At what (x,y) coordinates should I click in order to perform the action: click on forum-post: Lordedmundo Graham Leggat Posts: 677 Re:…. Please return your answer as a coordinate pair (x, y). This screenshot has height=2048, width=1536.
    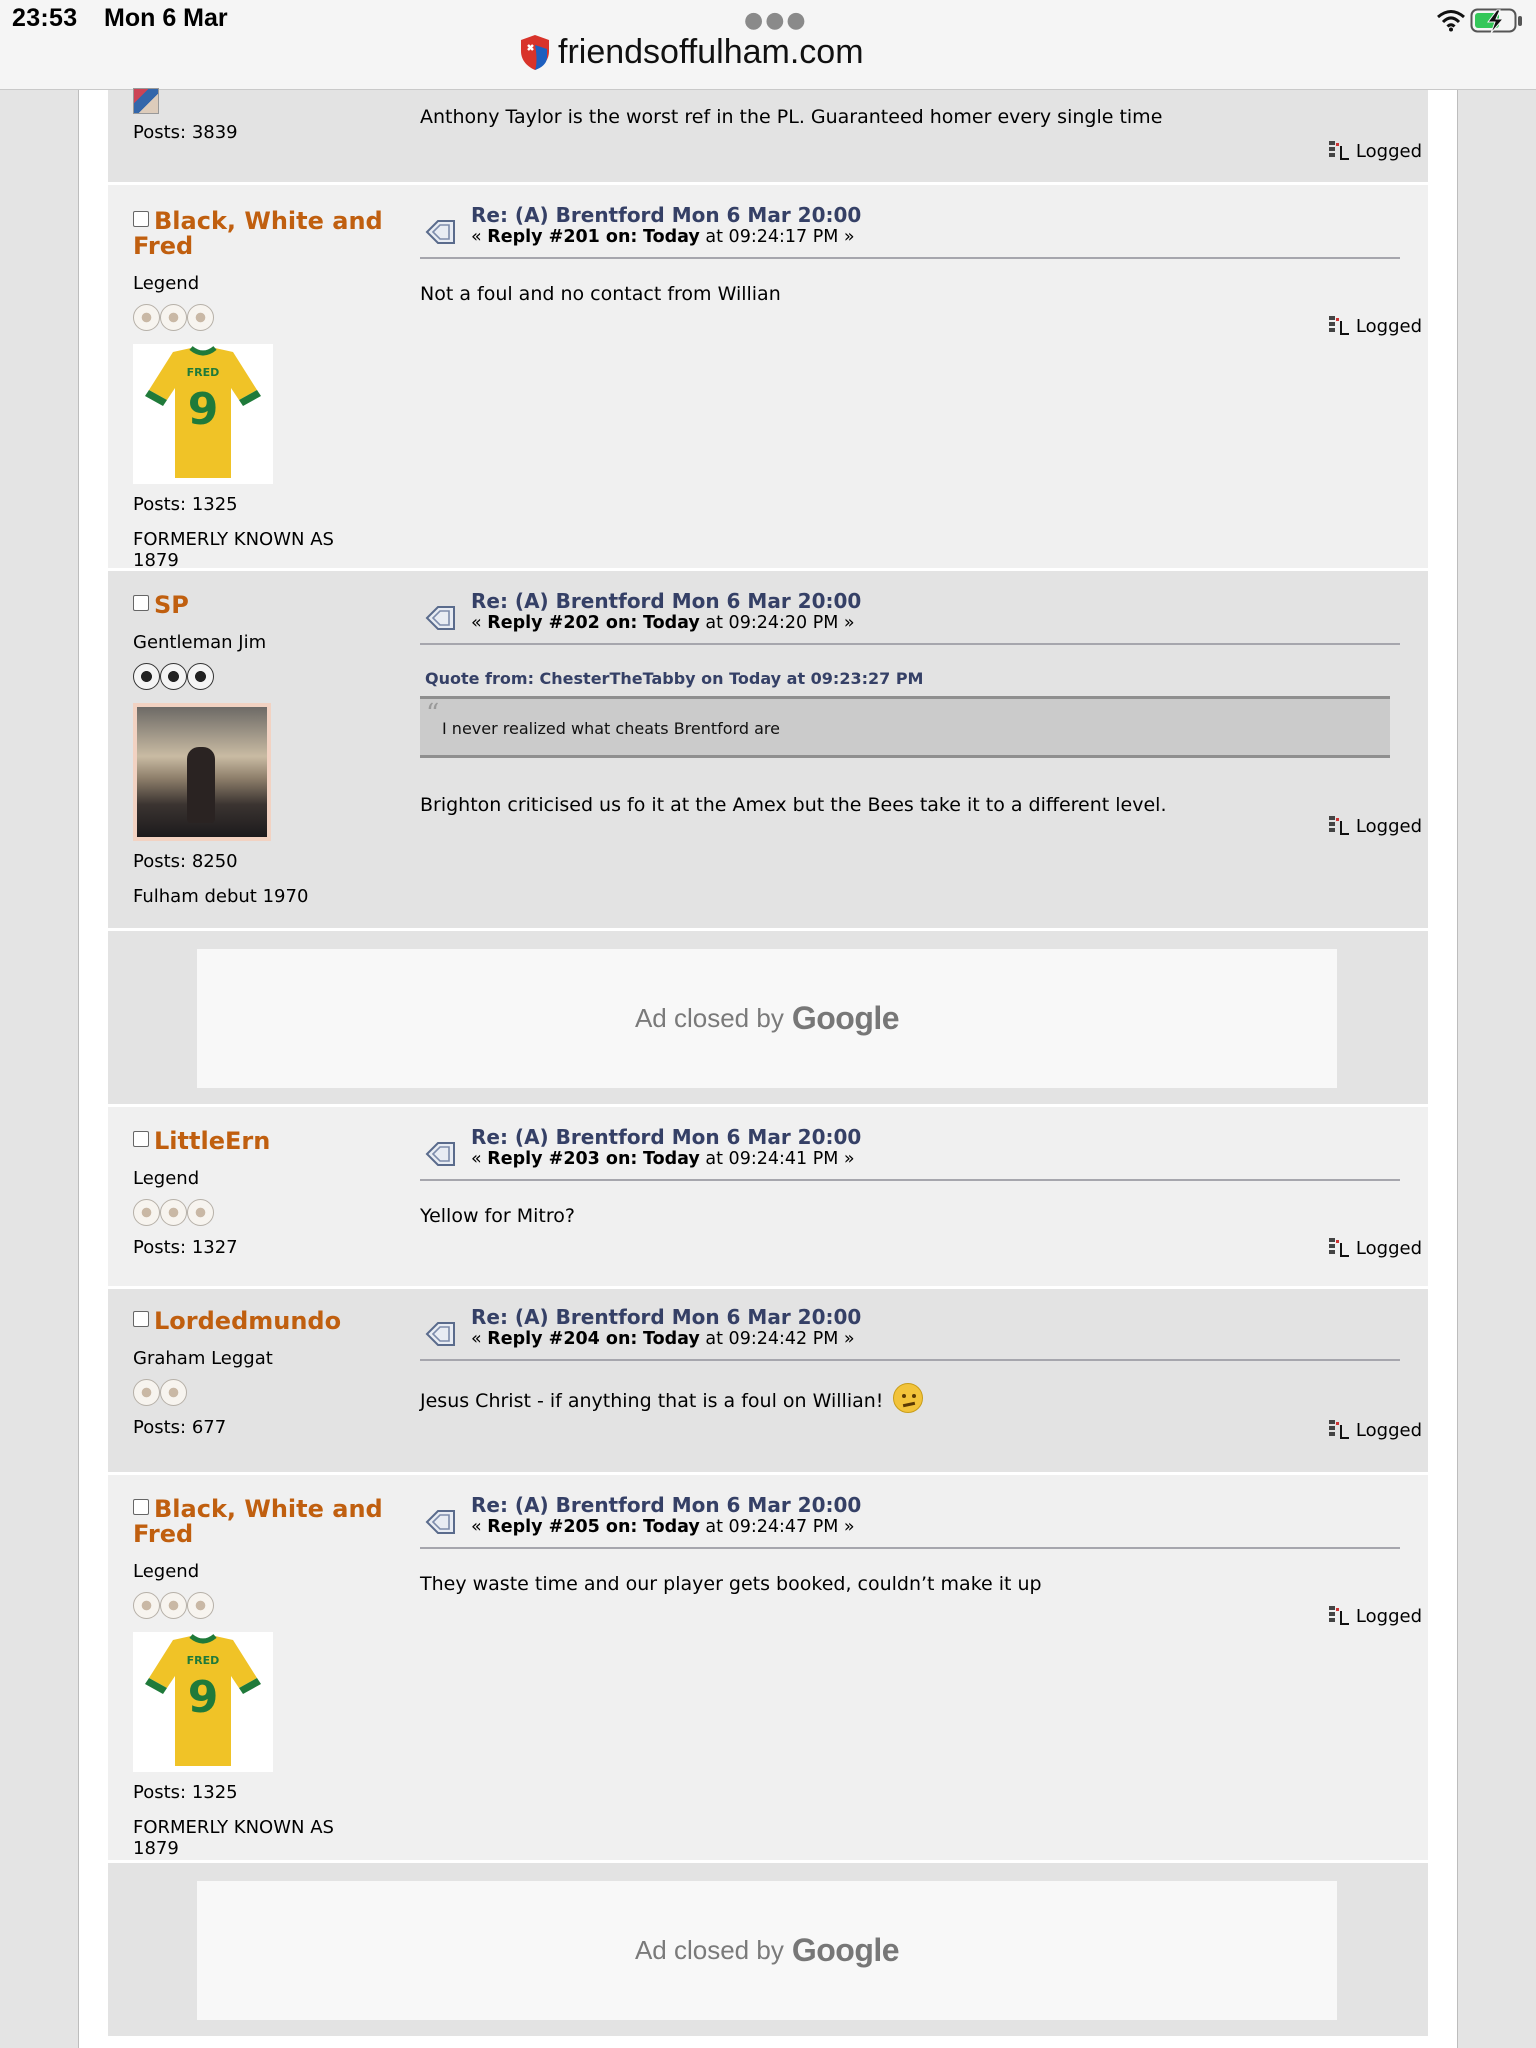
    Looking at the image, I should click on (768, 1382).